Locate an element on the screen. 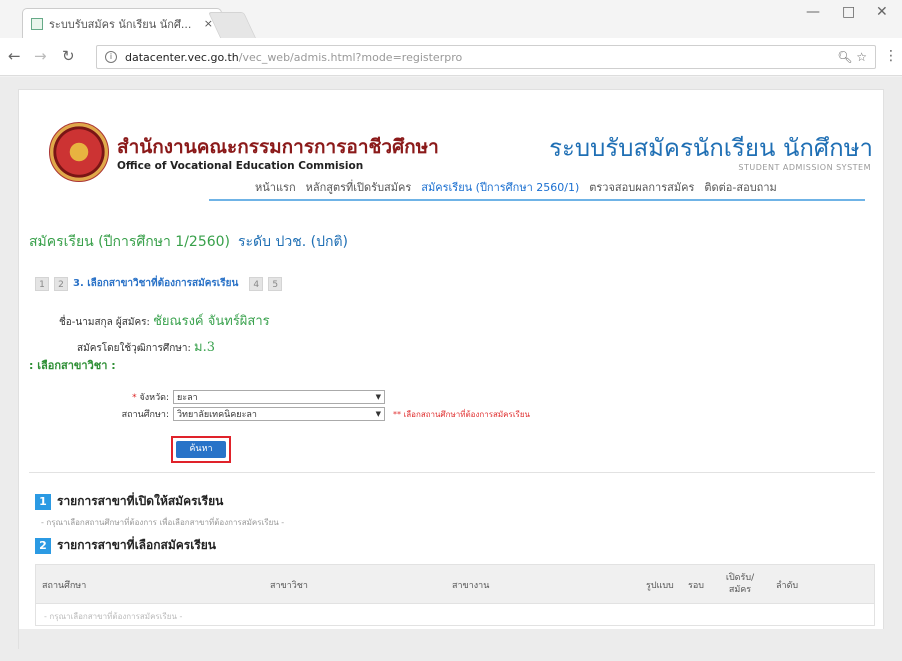  section-divider is located at coordinates (452, 472).